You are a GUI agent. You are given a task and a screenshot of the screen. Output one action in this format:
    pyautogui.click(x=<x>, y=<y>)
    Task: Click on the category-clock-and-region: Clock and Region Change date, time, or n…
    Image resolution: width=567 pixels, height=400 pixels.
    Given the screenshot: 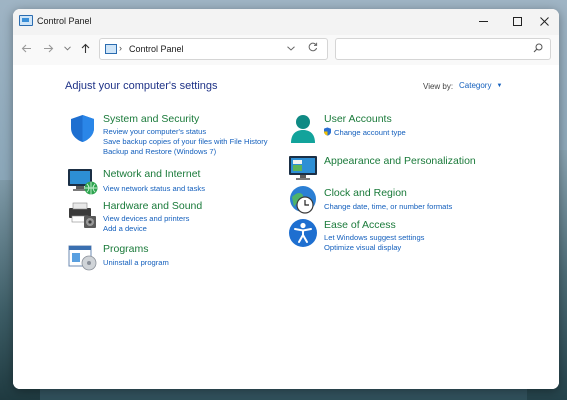 What is the action you would take?
    pyautogui.click(x=413, y=201)
    